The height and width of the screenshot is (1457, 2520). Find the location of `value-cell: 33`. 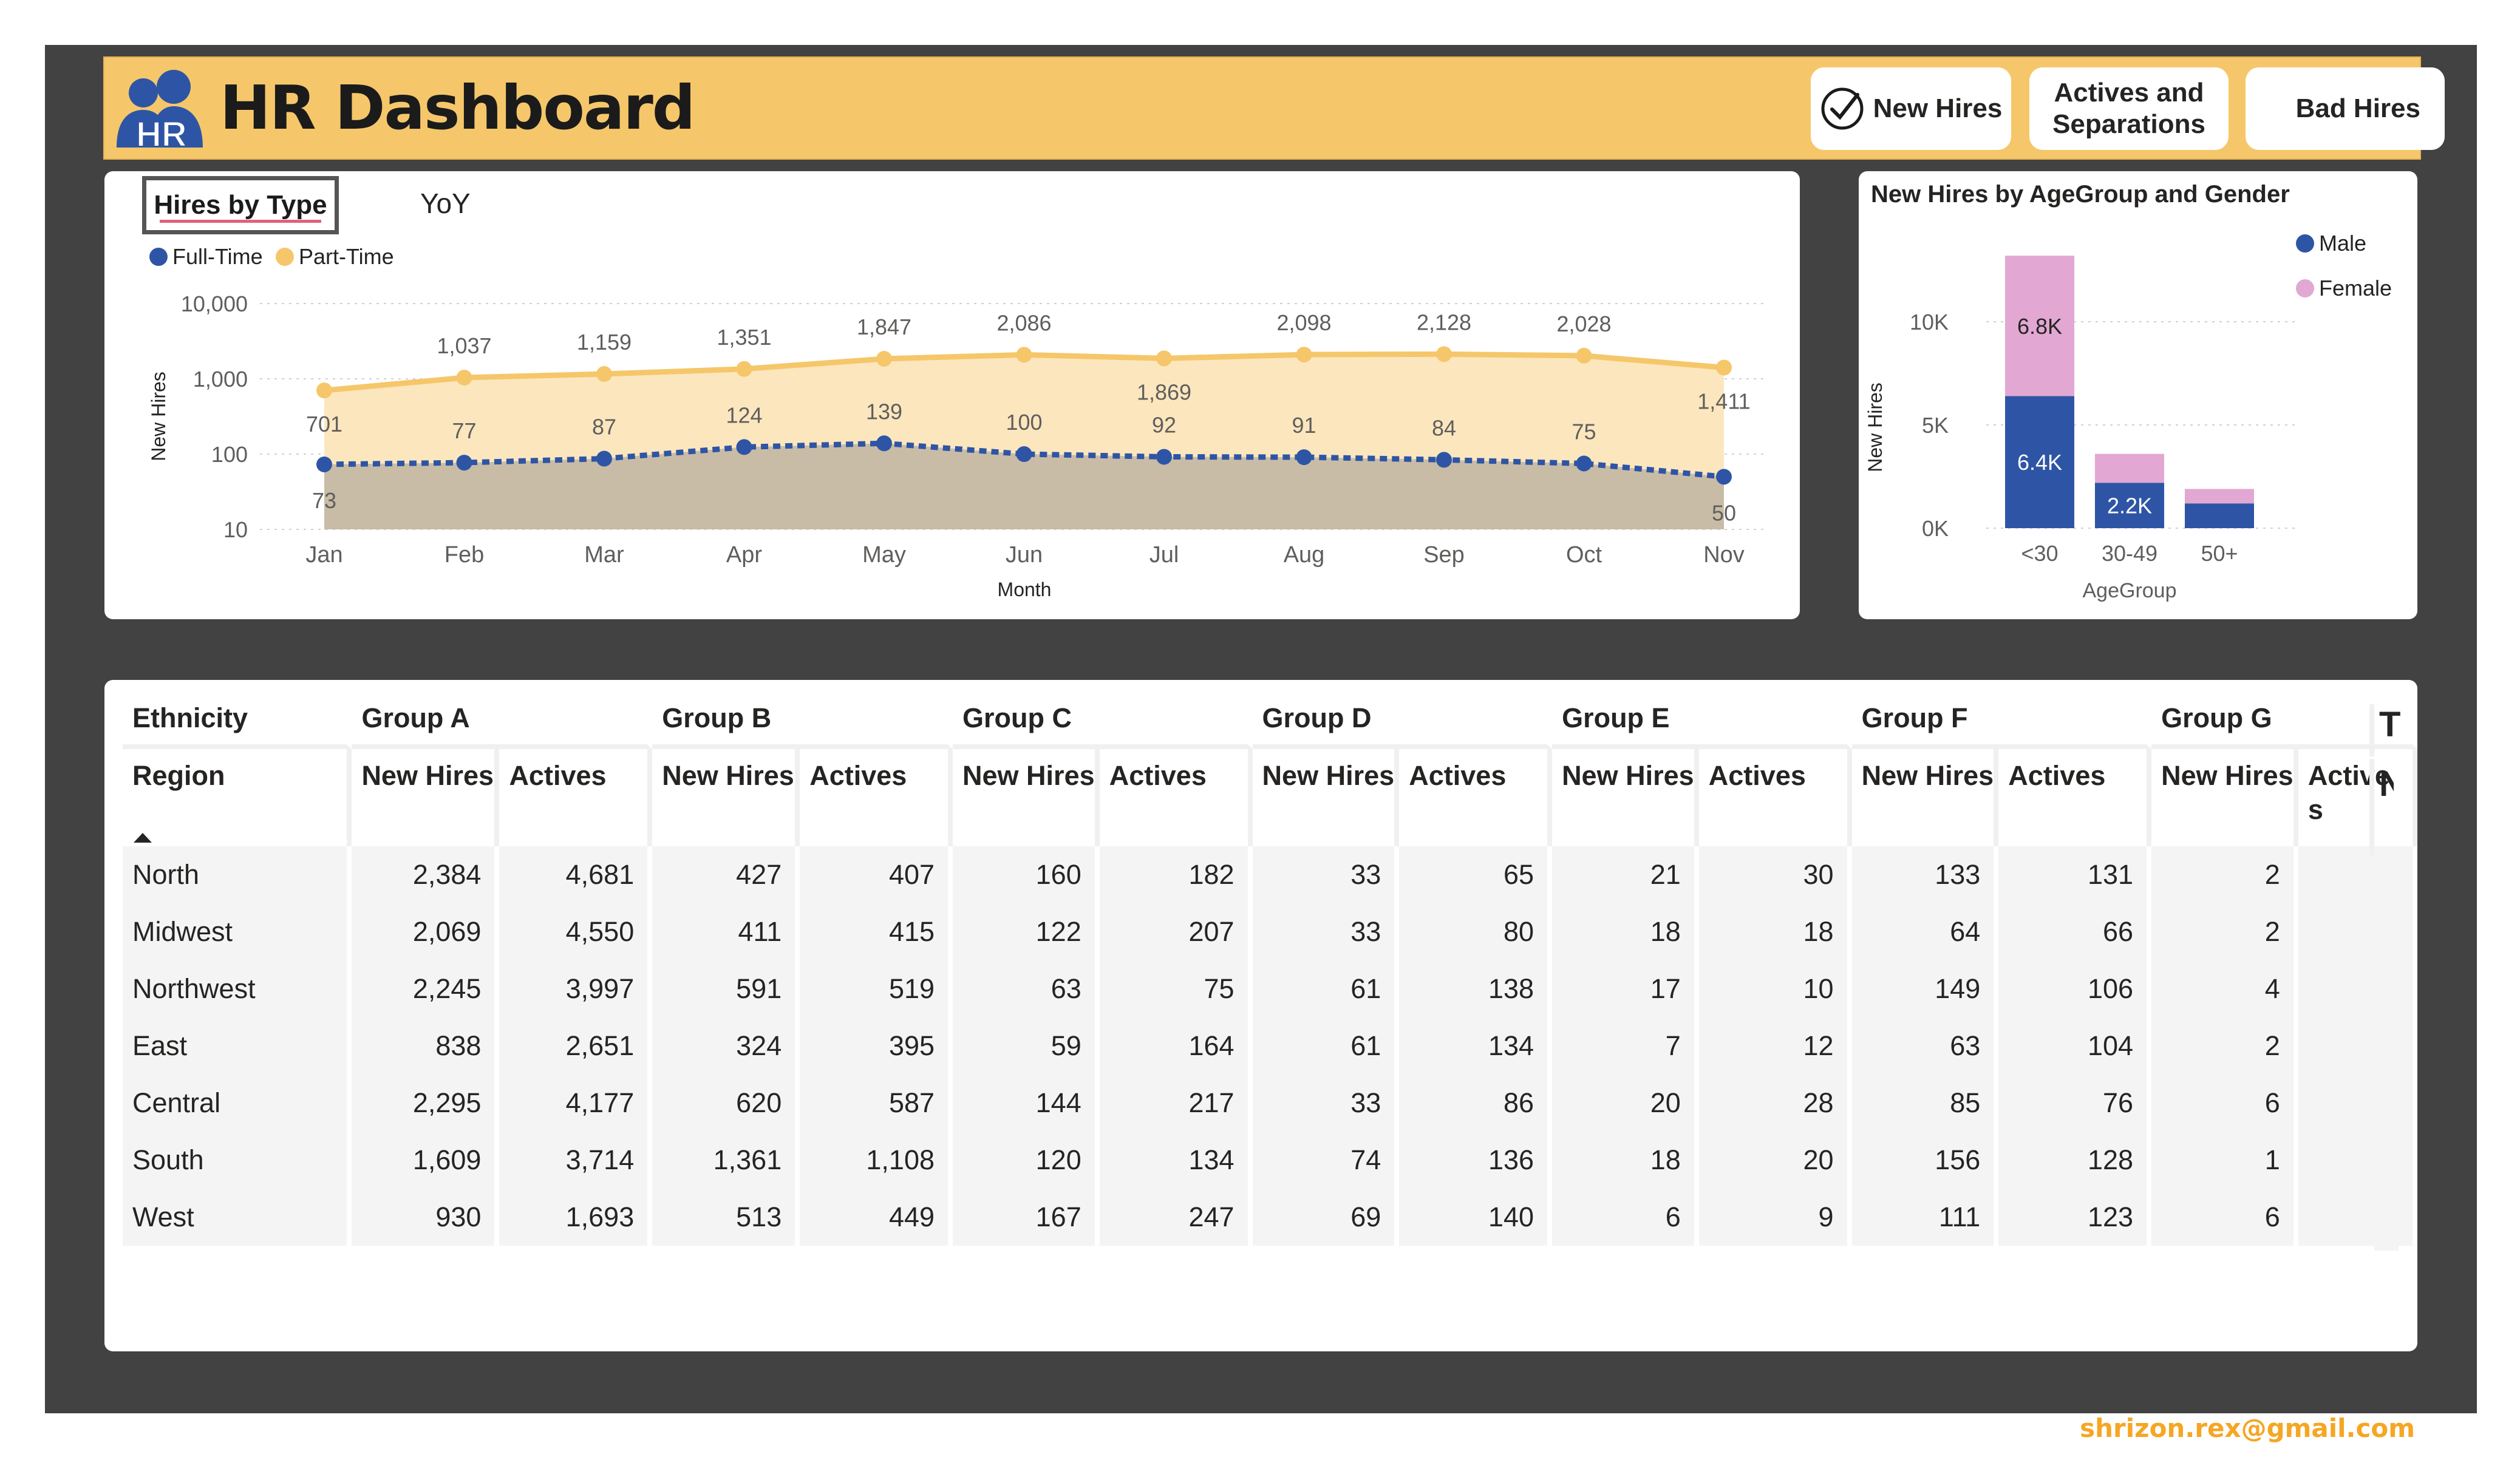

value-cell: 33 is located at coordinates (1326, 874).